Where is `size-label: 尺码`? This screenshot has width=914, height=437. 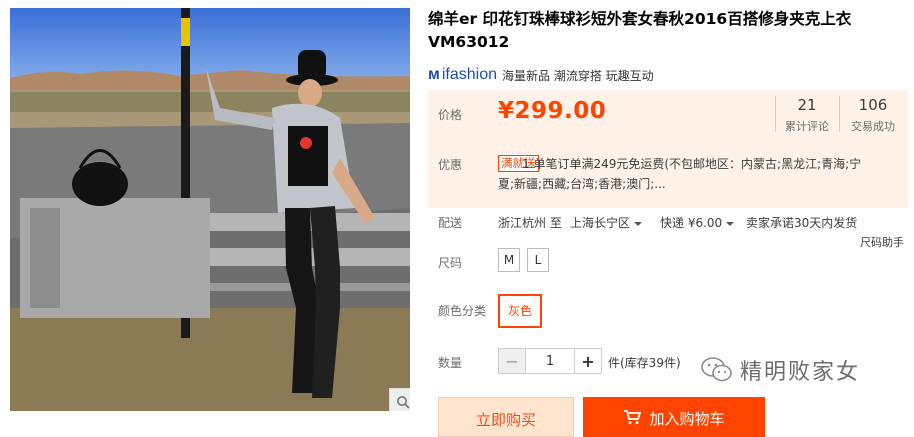
size-label: 尺码 is located at coordinates (450, 263).